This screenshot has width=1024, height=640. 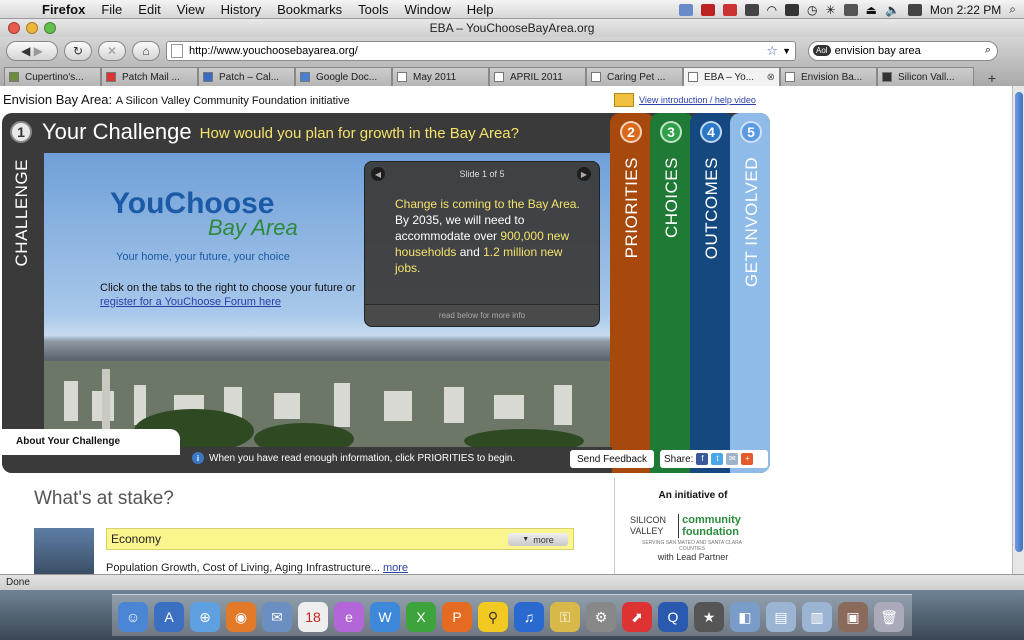 What do you see at coordinates (786, 51) in the screenshot?
I see `url-dropdown-icon: ▼` at bounding box center [786, 51].